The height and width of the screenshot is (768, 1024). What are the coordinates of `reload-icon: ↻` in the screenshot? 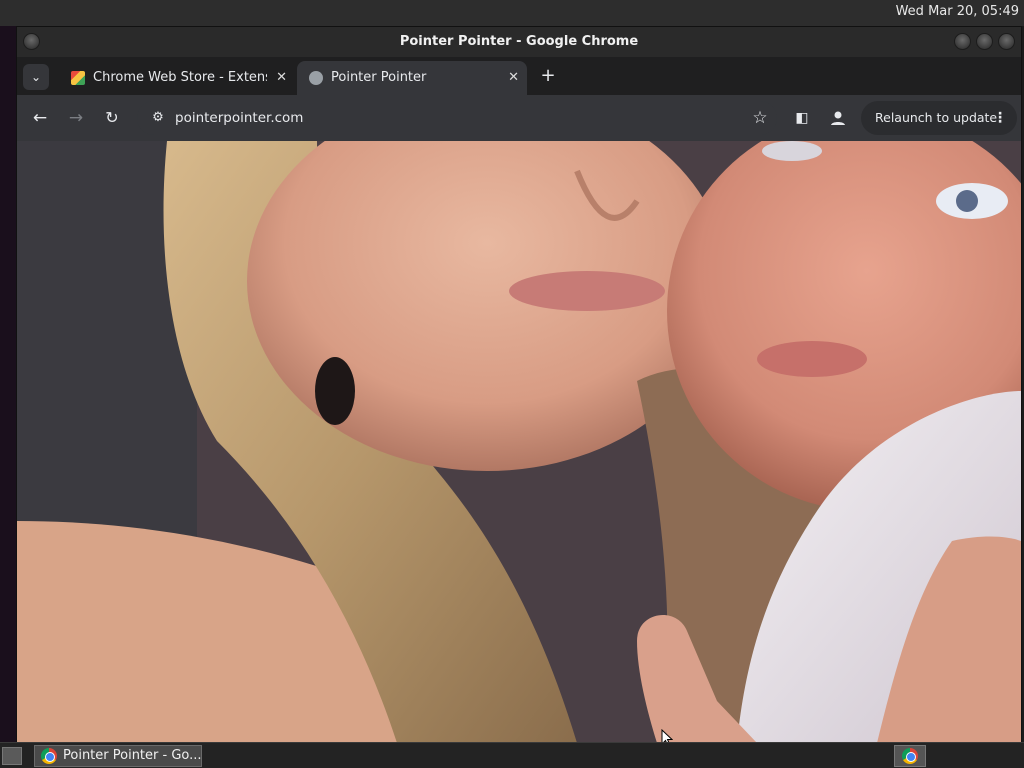 It's located at (112, 117).